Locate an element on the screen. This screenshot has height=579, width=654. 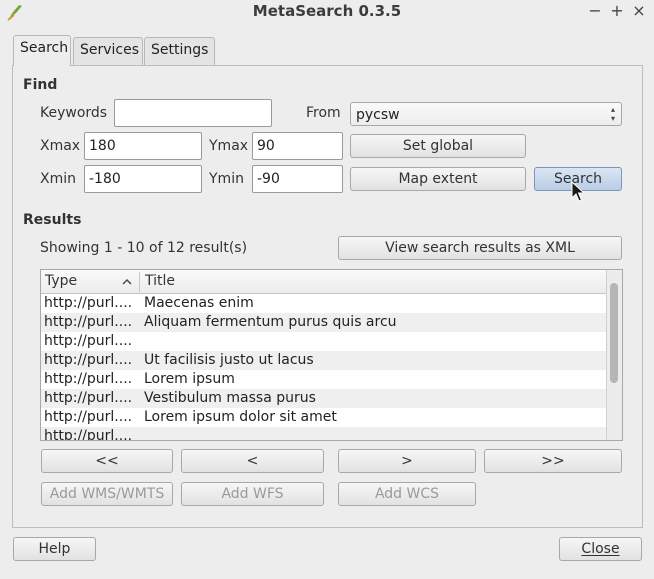
column-header-title: Title is located at coordinates (160, 281).